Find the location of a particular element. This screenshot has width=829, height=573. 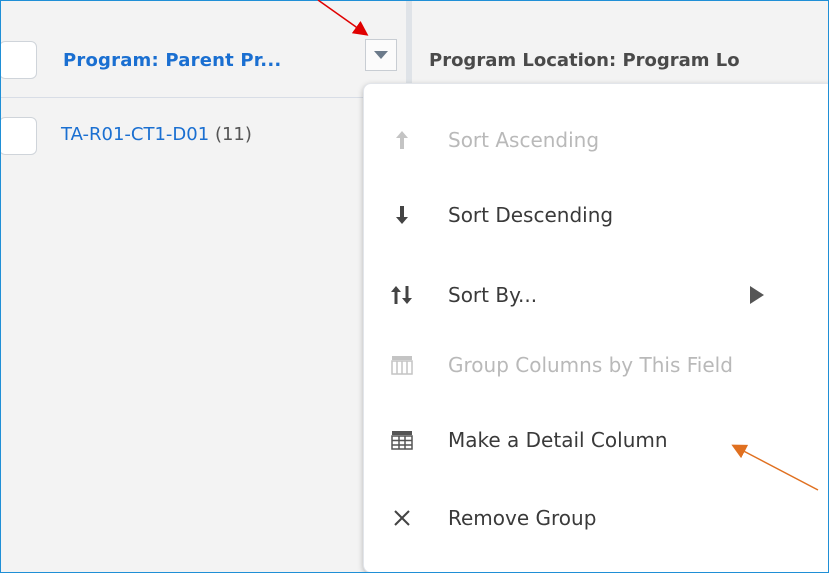

group-link: TA-R01-CT1-D01 is located at coordinates (135, 134).